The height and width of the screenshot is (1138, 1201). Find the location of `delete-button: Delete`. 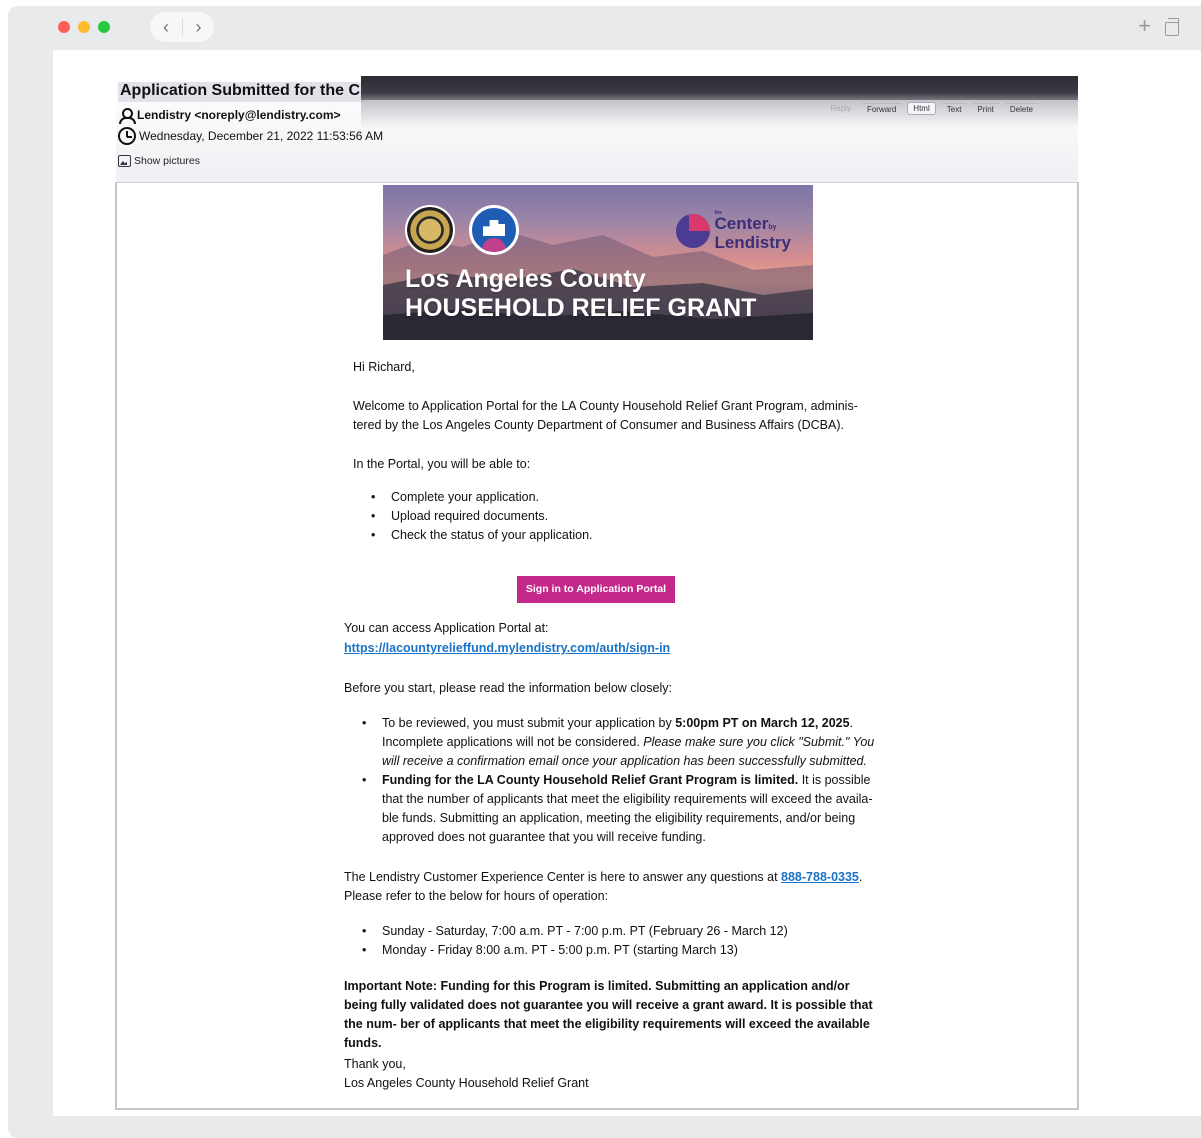

delete-button: Delete is located at coordinates (1021, 108).